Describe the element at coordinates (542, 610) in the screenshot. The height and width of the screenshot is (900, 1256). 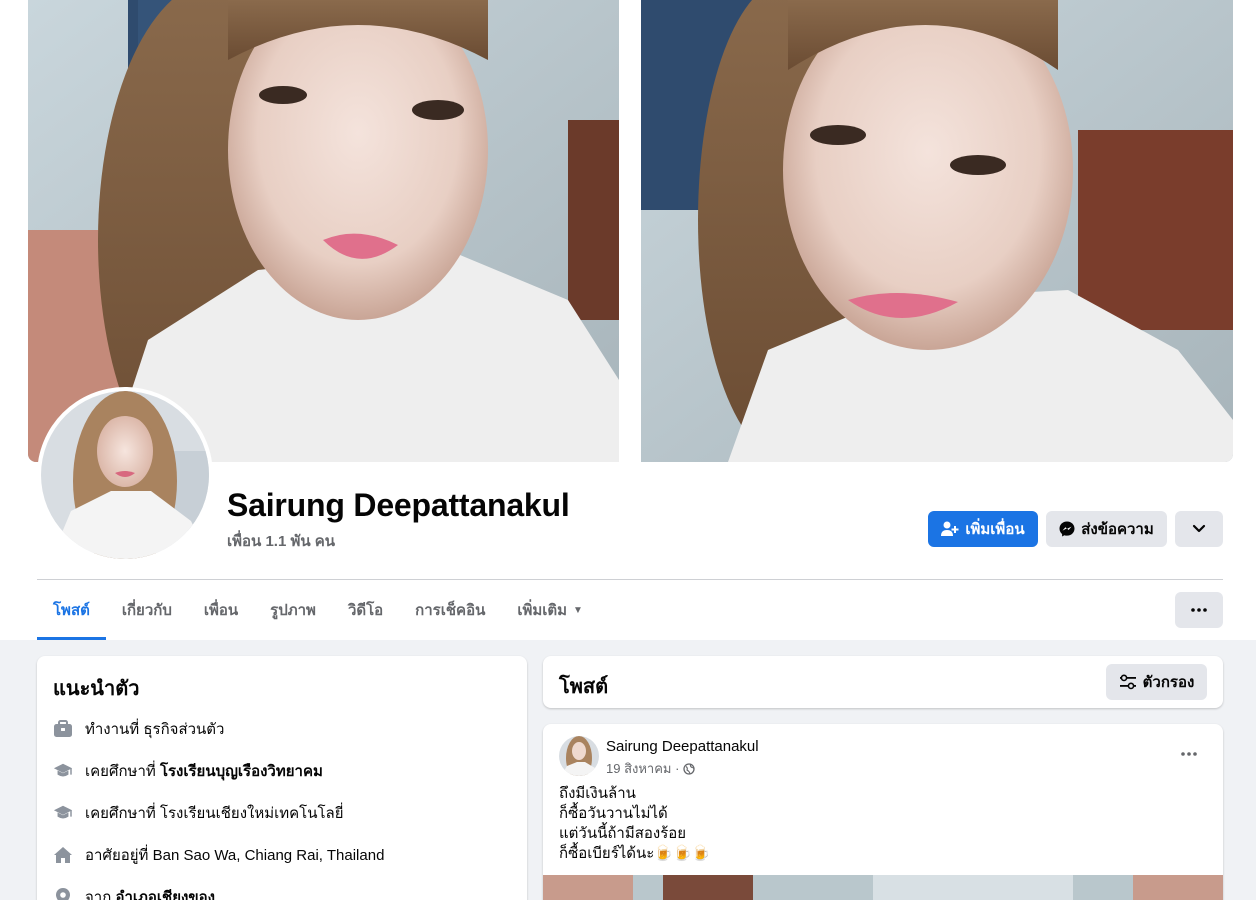
I see `tab-label: เพิ่มเติม` at that location.